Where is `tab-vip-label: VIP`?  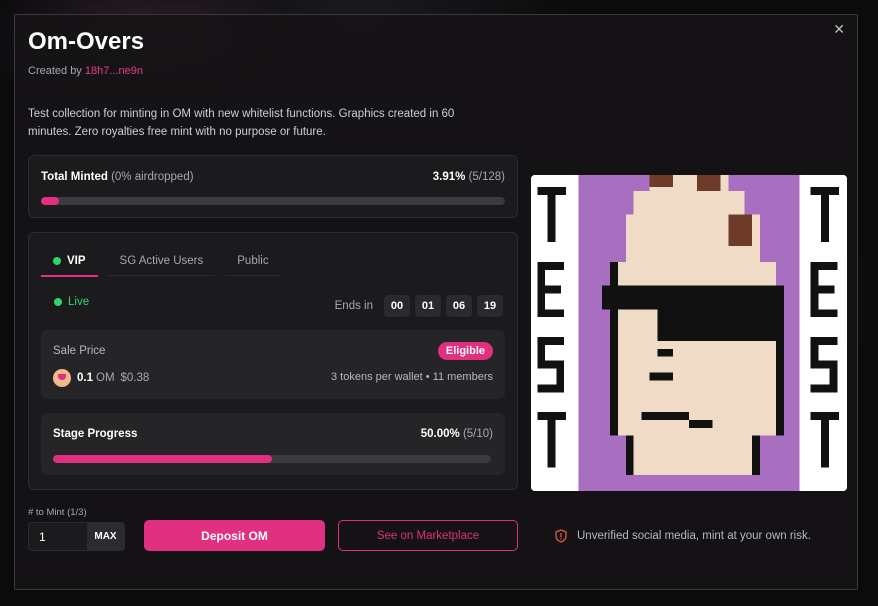 tab-vip-label: VIP is located at coordinates (76, 261).